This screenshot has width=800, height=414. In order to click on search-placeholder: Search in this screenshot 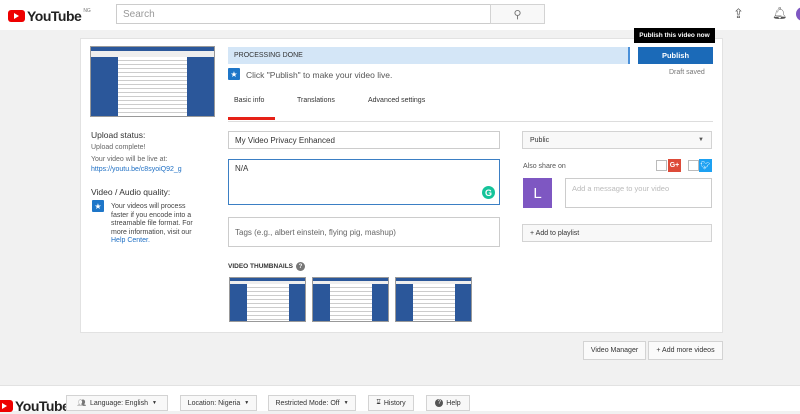, I will do `click(139, 14)`.